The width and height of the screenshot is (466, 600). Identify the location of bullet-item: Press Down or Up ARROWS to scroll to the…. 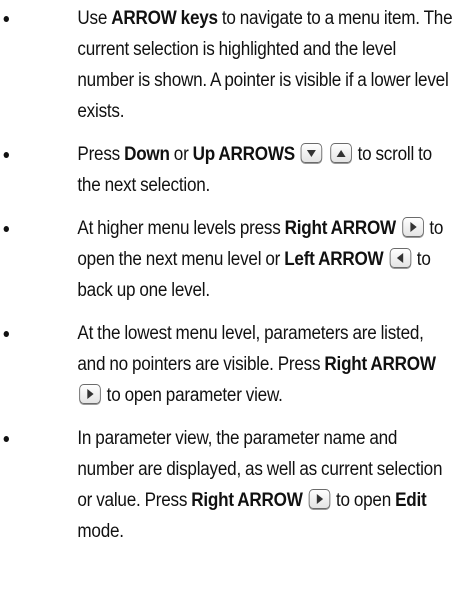
(229, 170).